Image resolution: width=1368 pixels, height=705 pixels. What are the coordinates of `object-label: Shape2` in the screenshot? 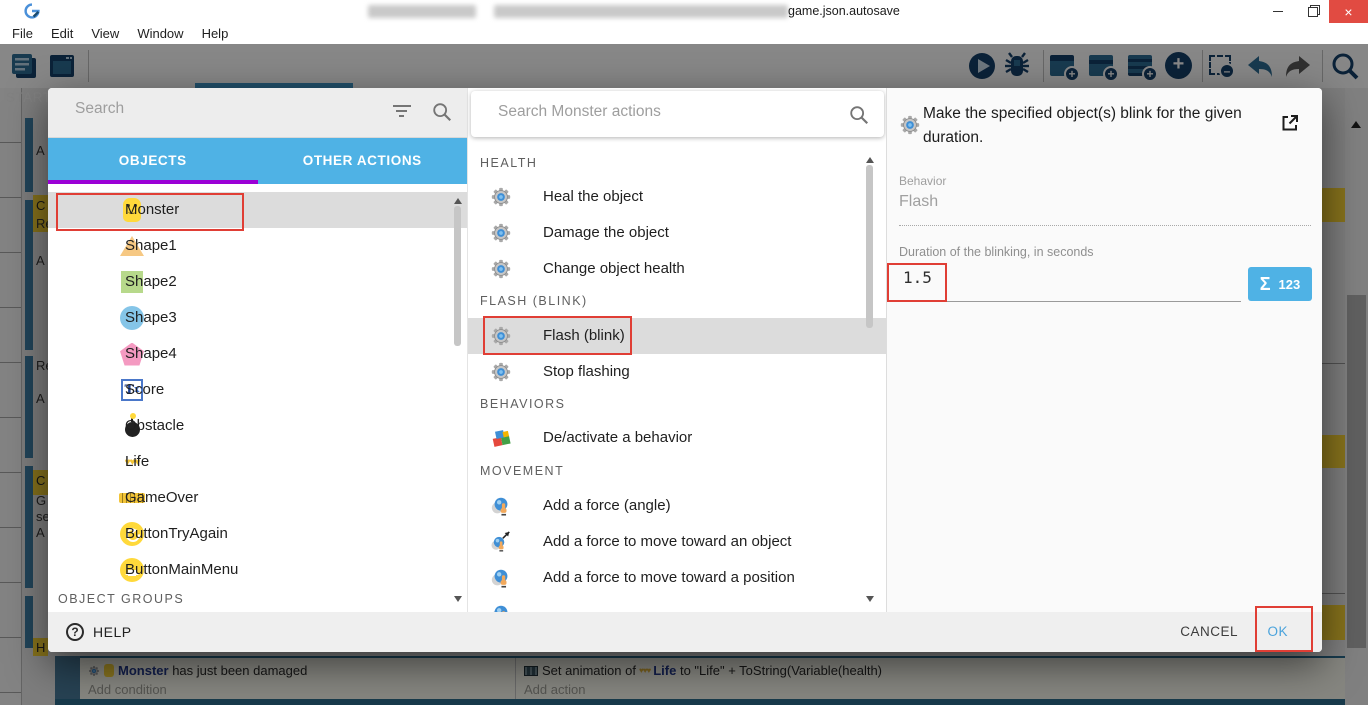 It's located at (151, 281).